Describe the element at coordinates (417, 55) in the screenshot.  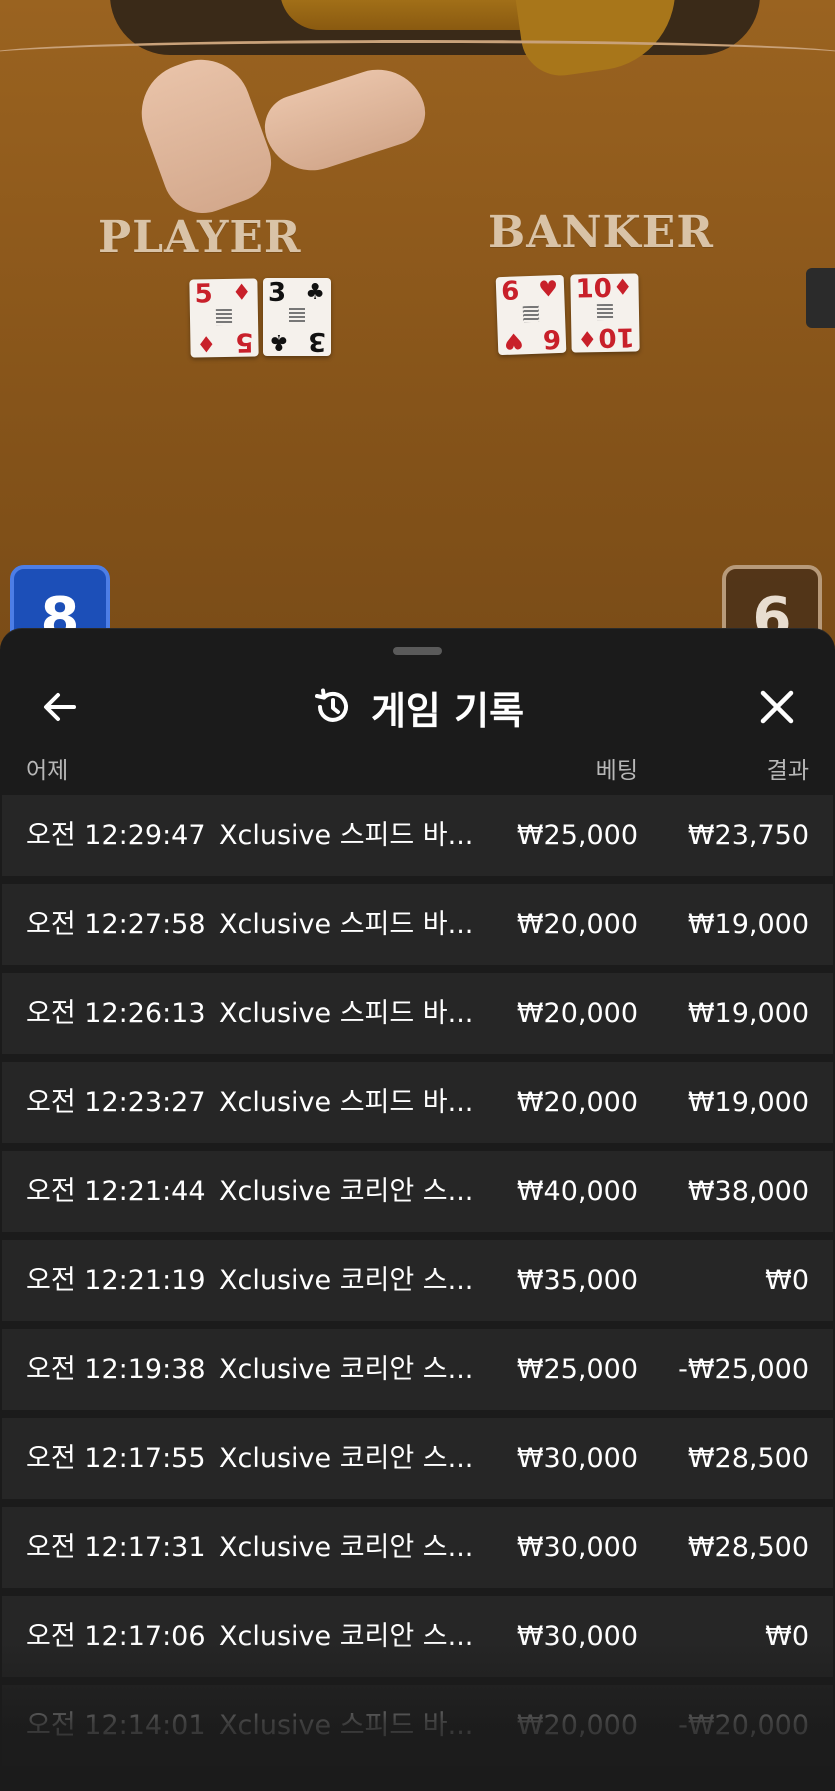
I see `table-edge` at that location.